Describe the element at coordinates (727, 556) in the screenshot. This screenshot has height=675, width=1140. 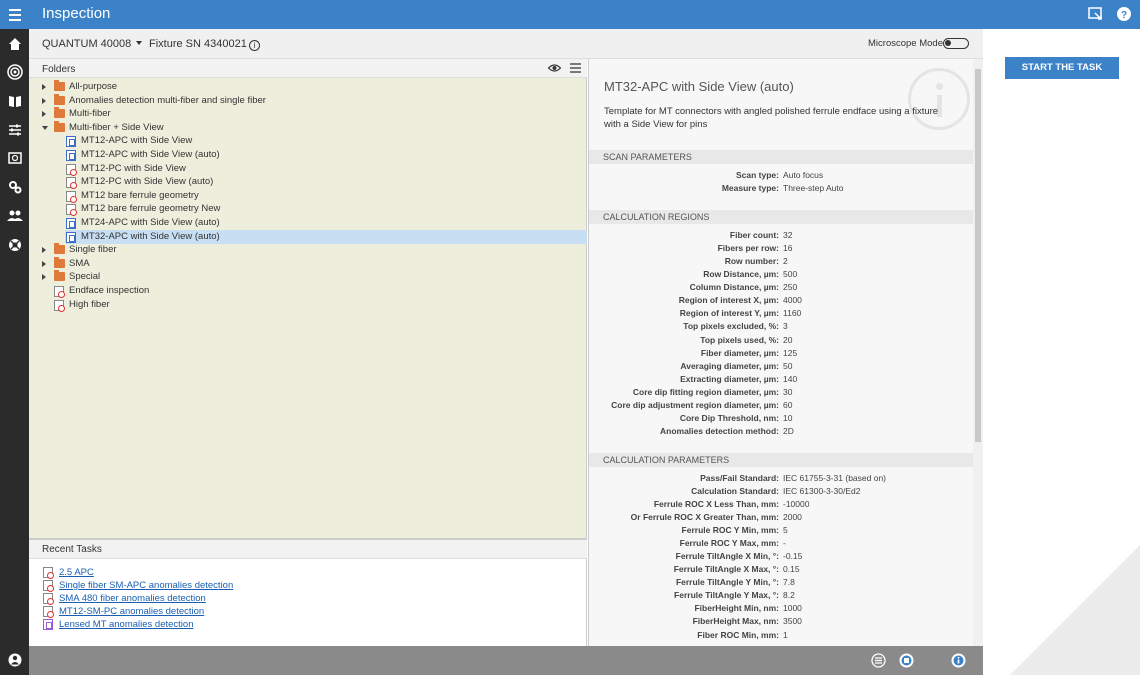
I see `parameter-label: Ferrule TiltAngle X Min, °:` at that location.